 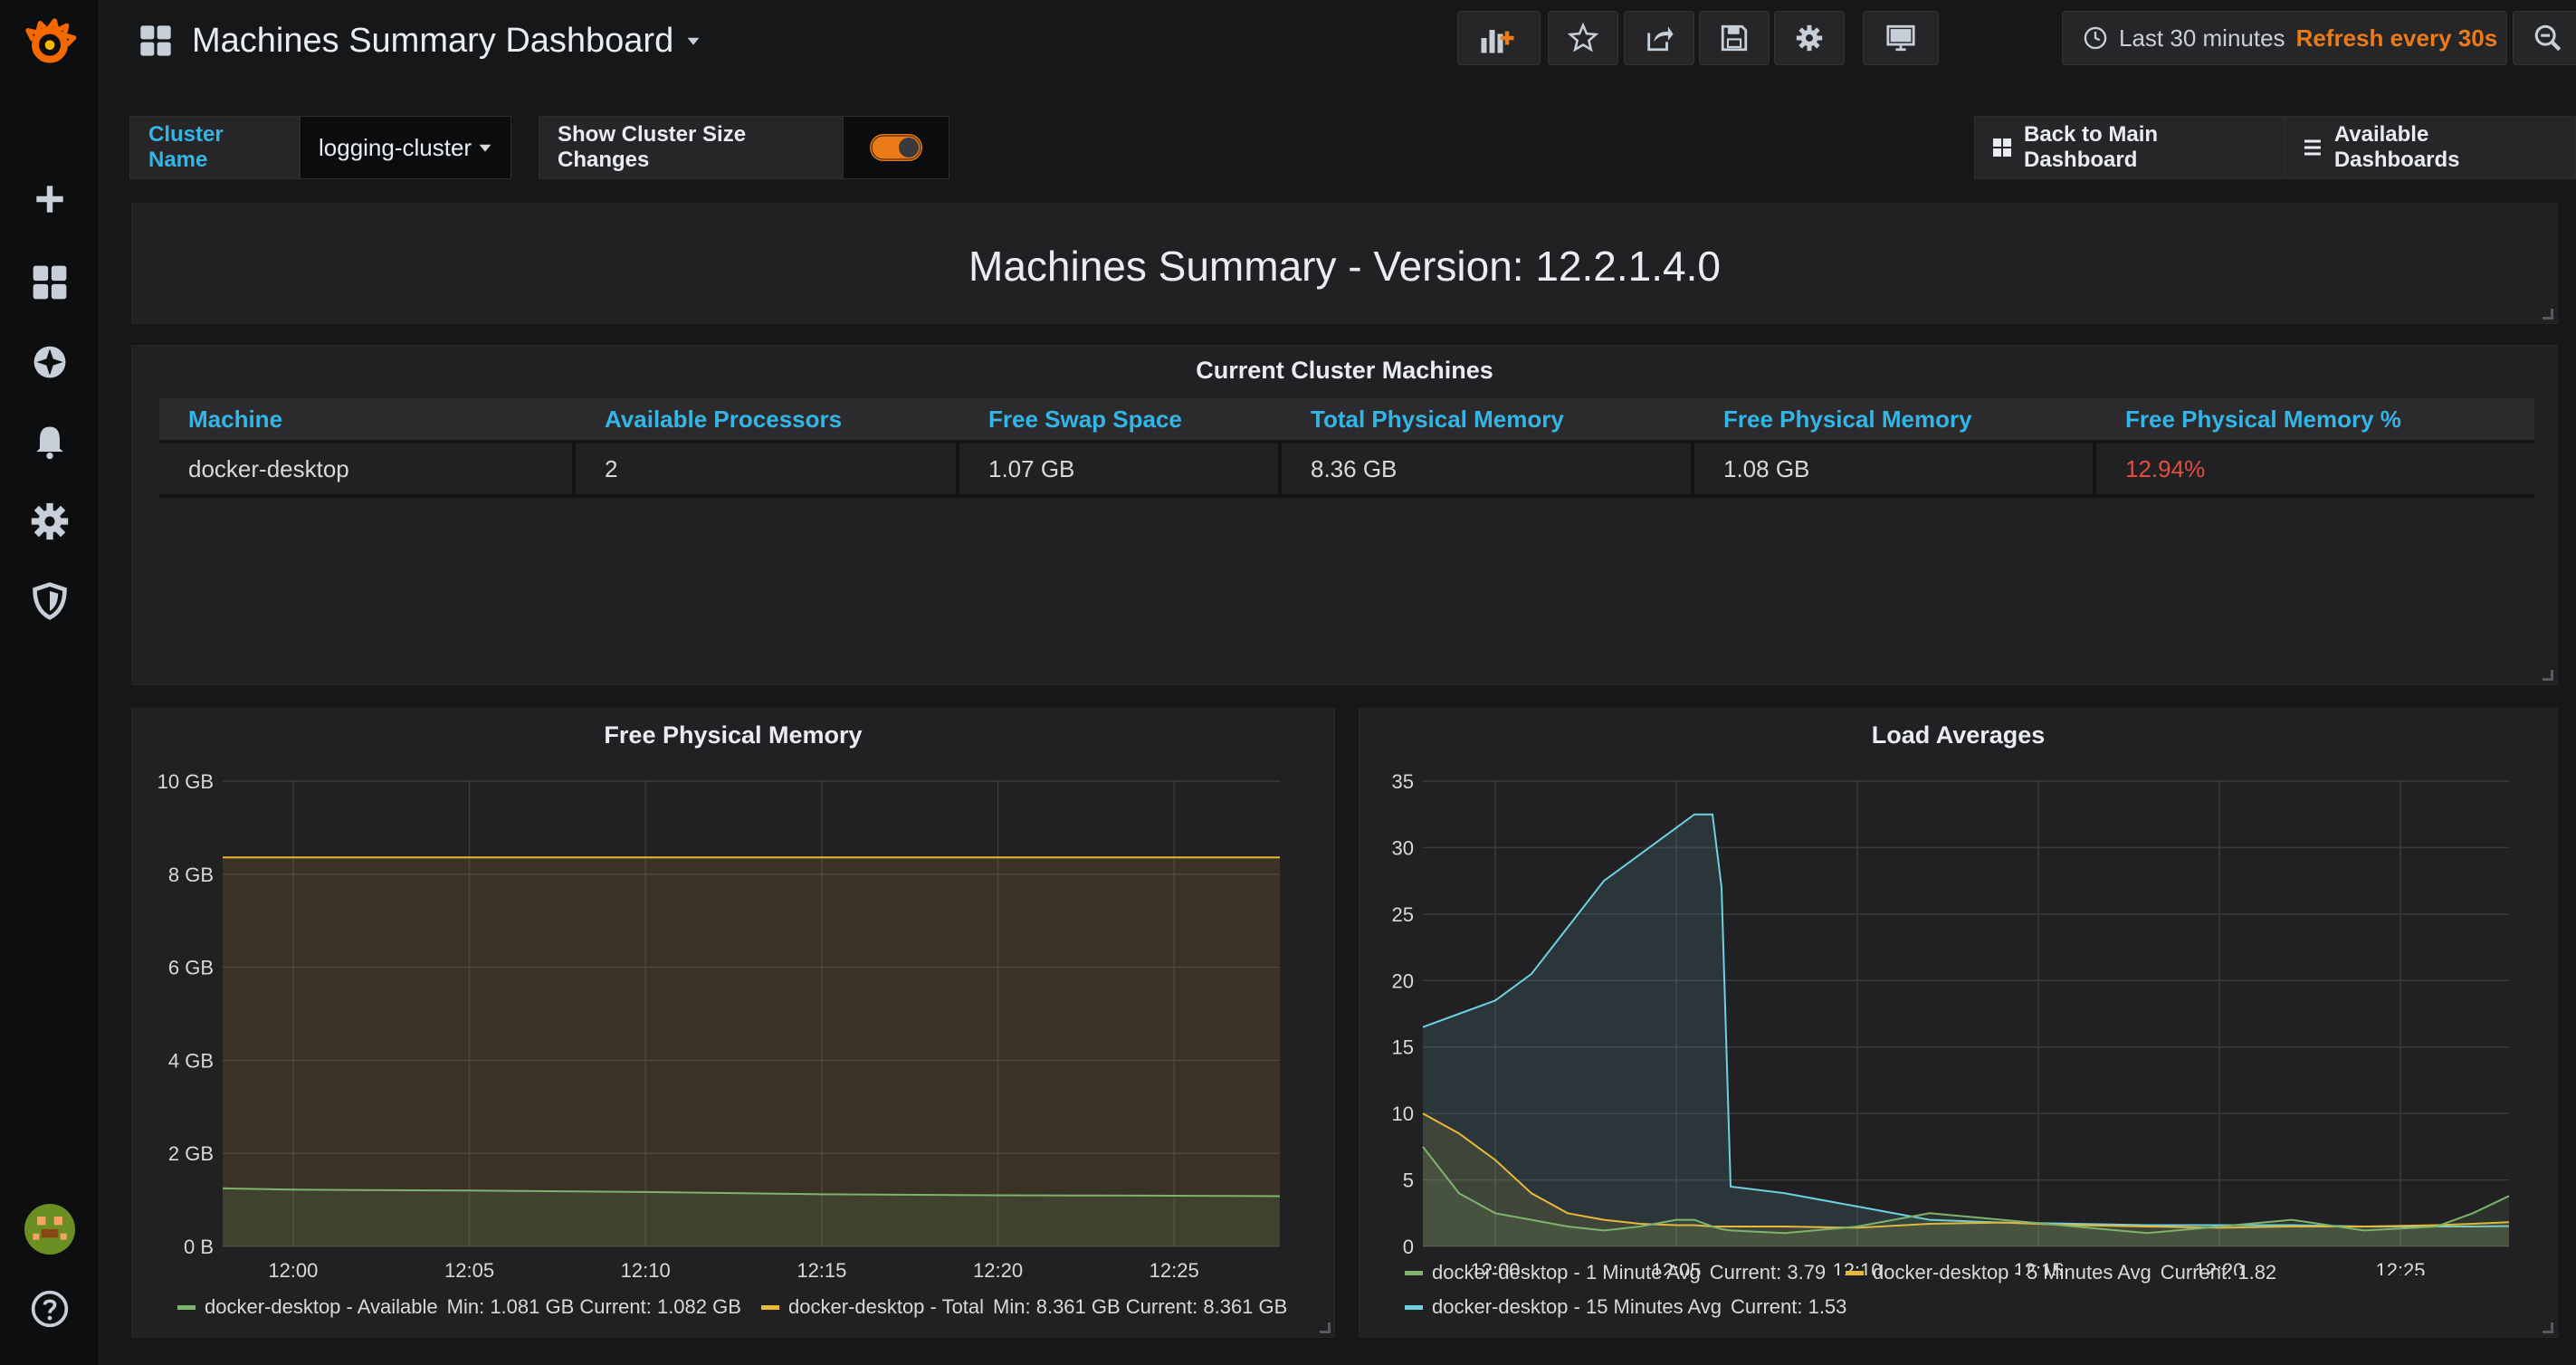 What do you see at coordinates (2315, 421) in the screenshot?
I see `column-header: Free Physical Memory %` at bounding box center [2315, 421].